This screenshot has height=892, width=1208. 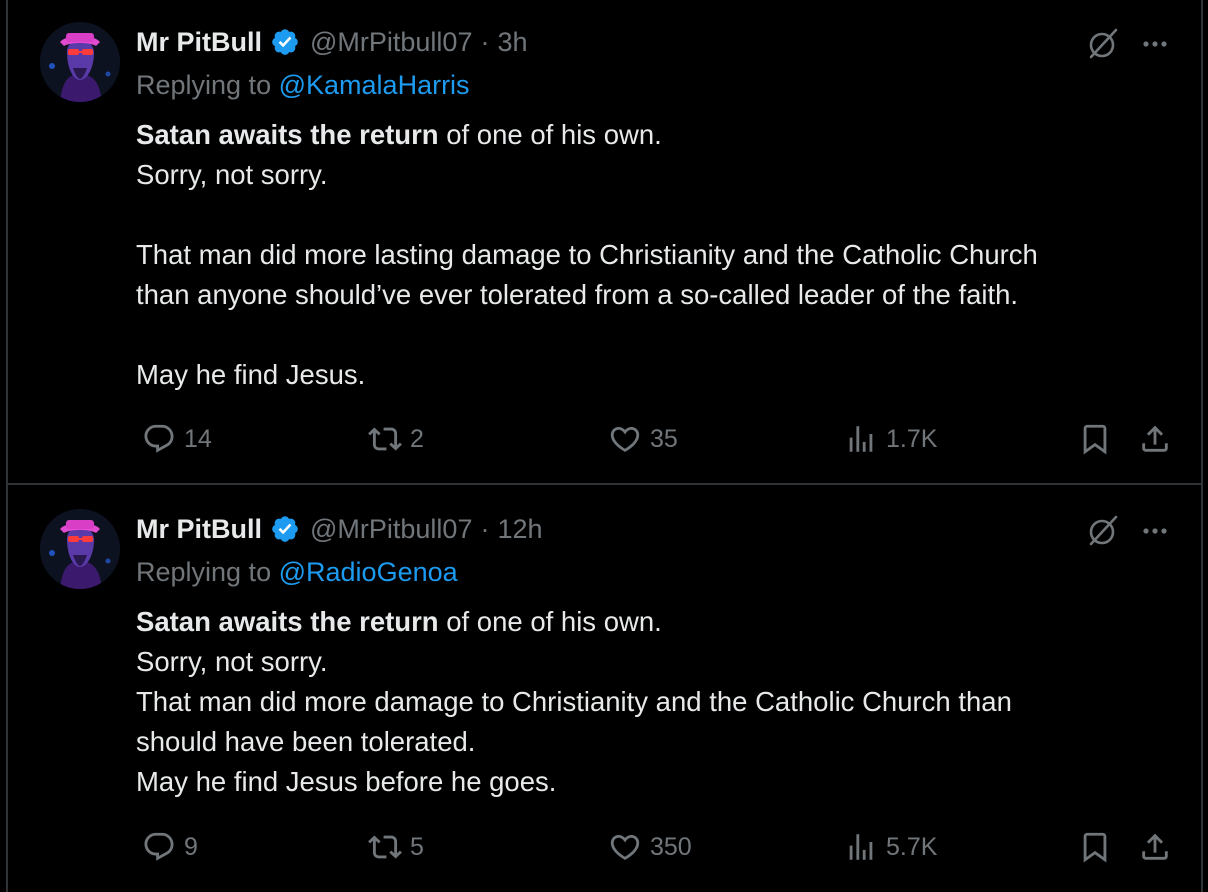 I want to click on reply-count: 9, so click(x=191, y=846).